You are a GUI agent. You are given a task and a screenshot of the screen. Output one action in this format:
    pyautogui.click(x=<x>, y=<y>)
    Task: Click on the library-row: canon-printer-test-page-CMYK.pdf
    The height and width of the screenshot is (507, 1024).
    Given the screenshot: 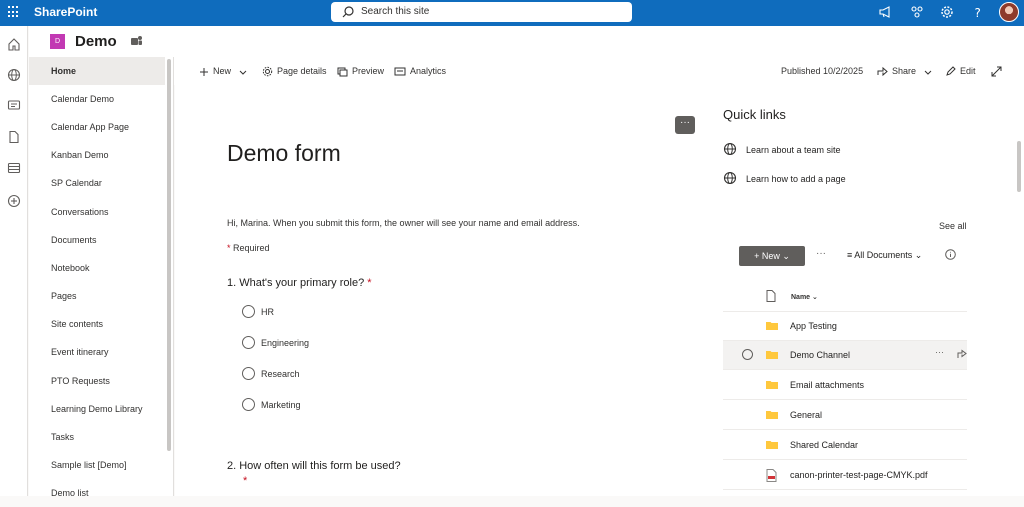 What is the action you would take?
    pyautogui.click(x=845, y=475)
    